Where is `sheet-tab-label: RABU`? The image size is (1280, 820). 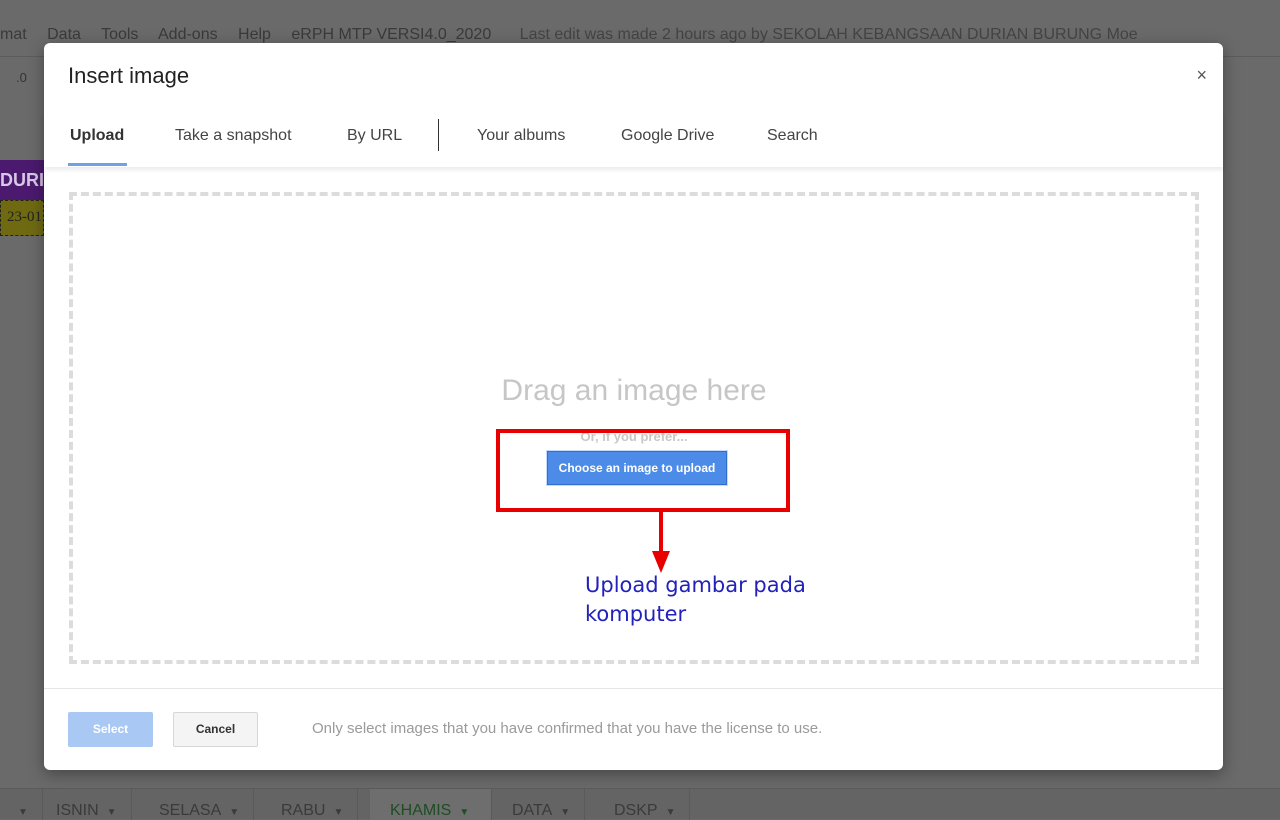
sheet-tab-label: RABU is located at coordinates (303, 810).